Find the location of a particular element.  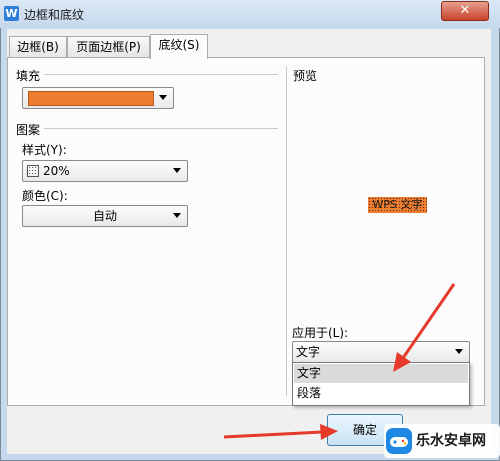

watermark: 乐水安卓网 is located at coordinates (442, 441).